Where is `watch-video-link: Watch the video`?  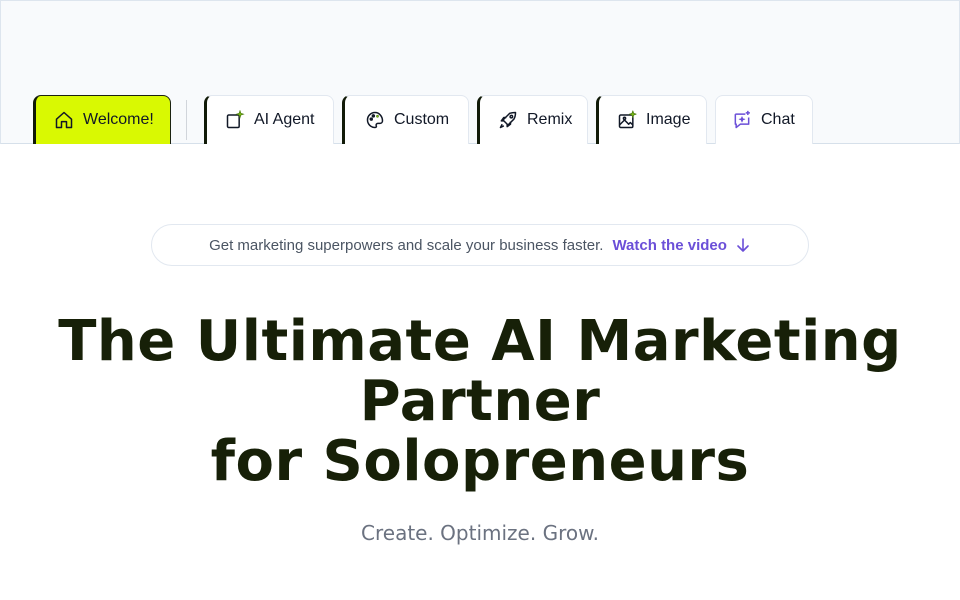
watch-video-link: Watch the video is located at coordinates (681, 245).